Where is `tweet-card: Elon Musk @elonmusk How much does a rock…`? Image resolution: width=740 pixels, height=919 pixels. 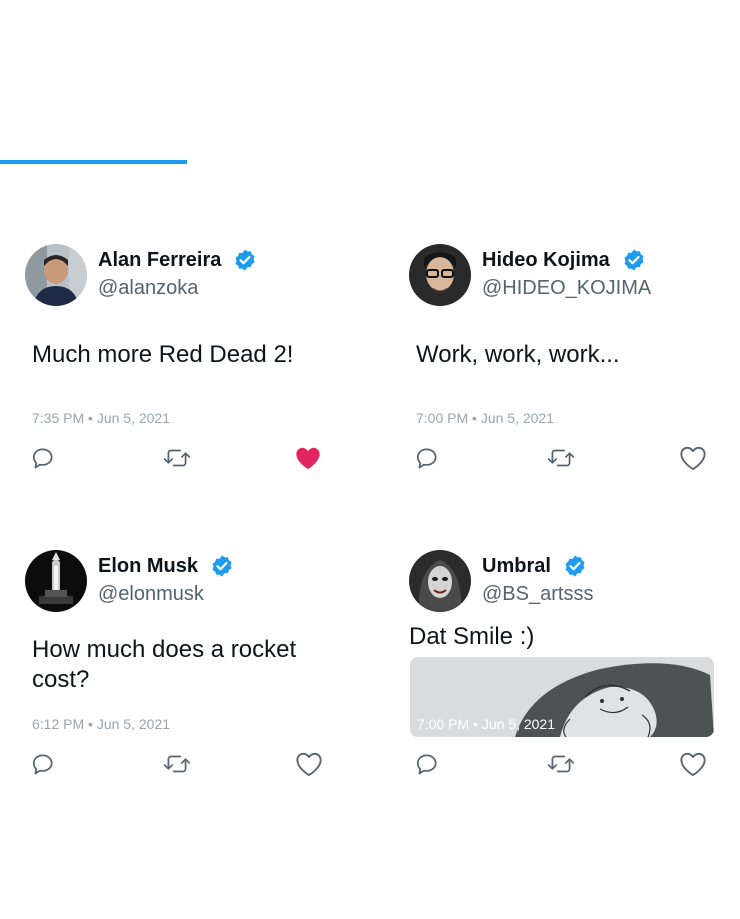 tweet-card: Elon Musk @elonmusk How much does a rock… is located at coordinates (175, 670).